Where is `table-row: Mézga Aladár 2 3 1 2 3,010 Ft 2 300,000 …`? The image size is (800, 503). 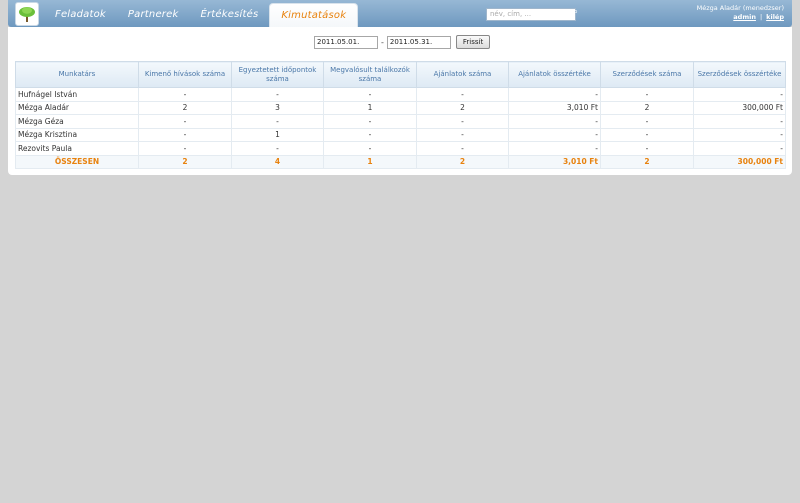 table-row: Mézga Aladár 2 3 1 2 3,010 Ft 2 300,000 … is located at coordinates (400, 107).